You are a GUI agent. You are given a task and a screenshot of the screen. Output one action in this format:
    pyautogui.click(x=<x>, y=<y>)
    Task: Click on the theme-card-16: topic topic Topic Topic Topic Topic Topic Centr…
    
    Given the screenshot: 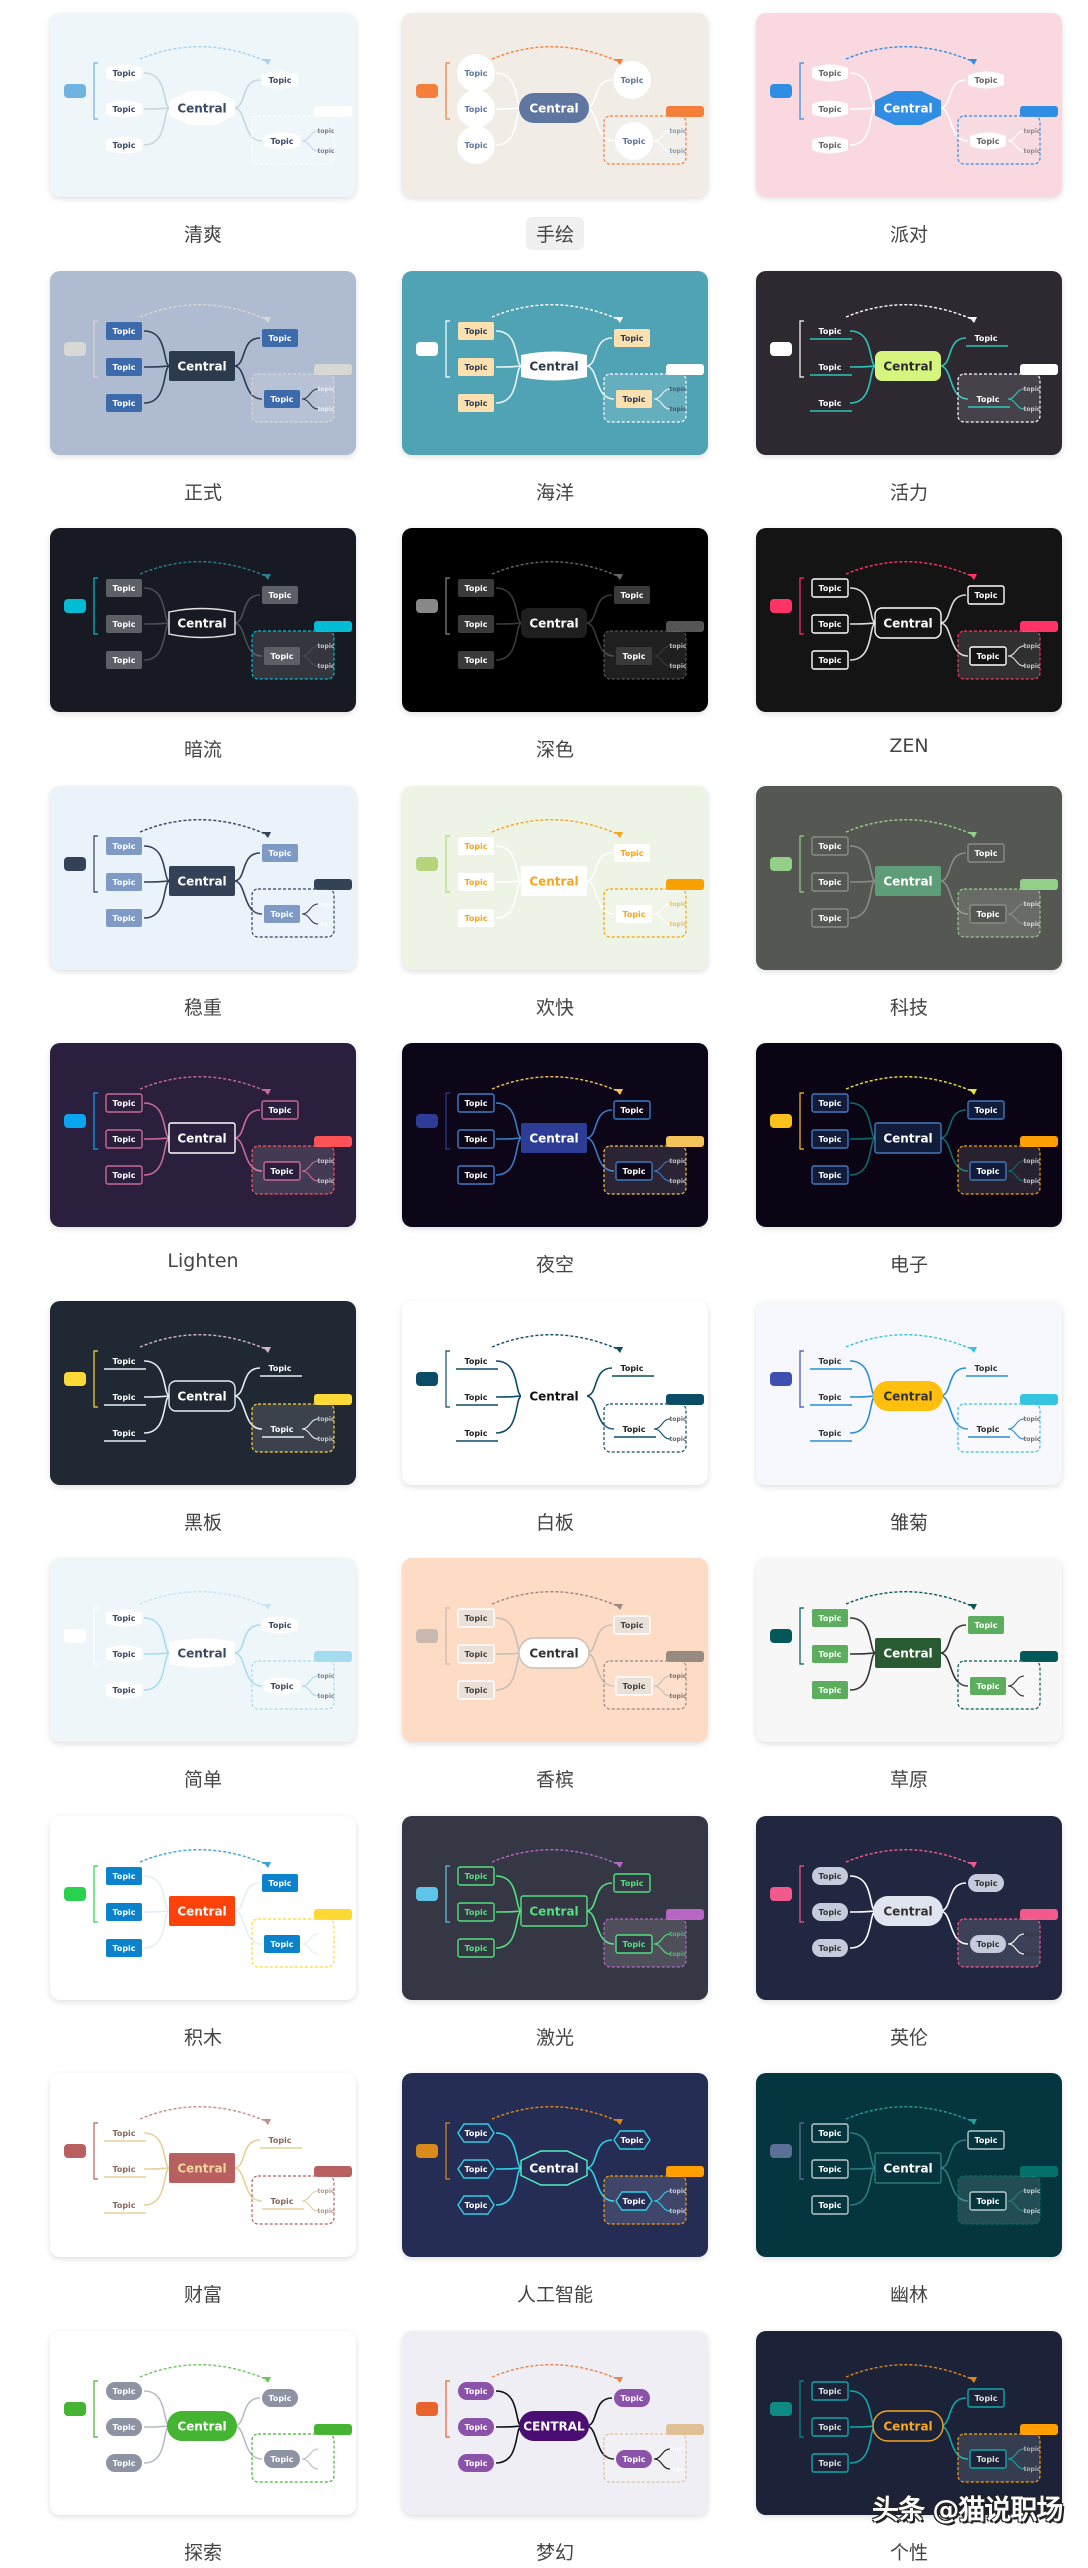 What is the action you would take?
    pyautogui.click(x=555, y=1392)
    